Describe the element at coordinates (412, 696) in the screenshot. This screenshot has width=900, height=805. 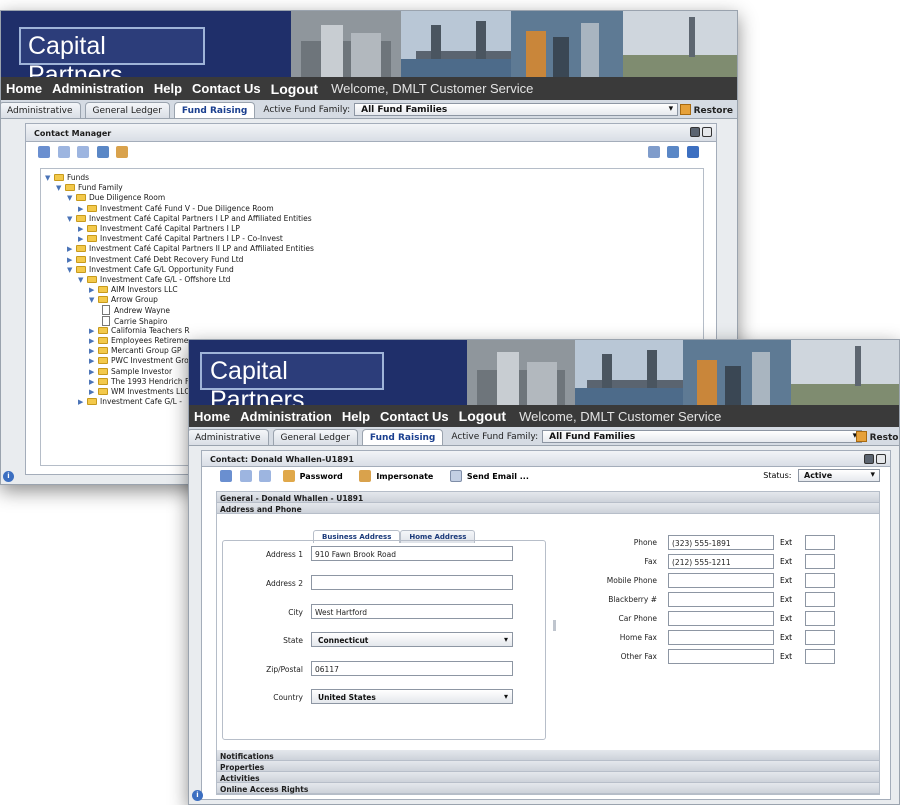
I see `country-select: United States` at that location.